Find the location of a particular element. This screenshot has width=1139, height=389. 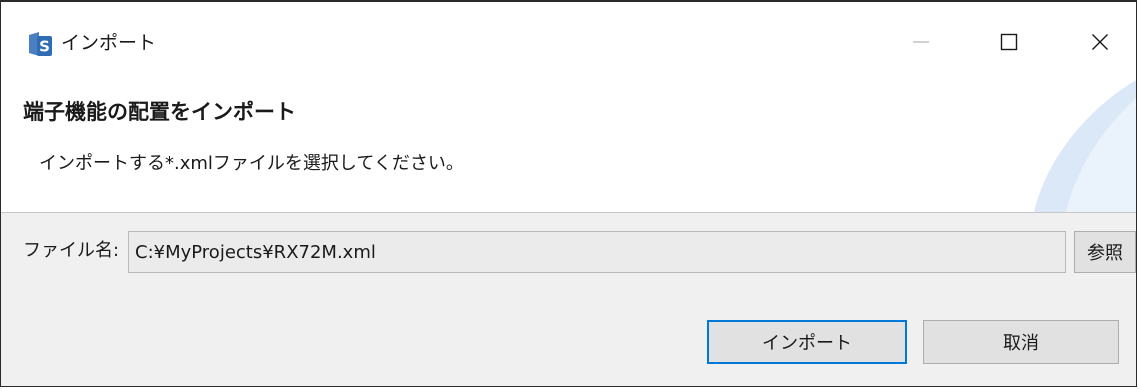

window-title: インポート is located at coordinates (109, 43).